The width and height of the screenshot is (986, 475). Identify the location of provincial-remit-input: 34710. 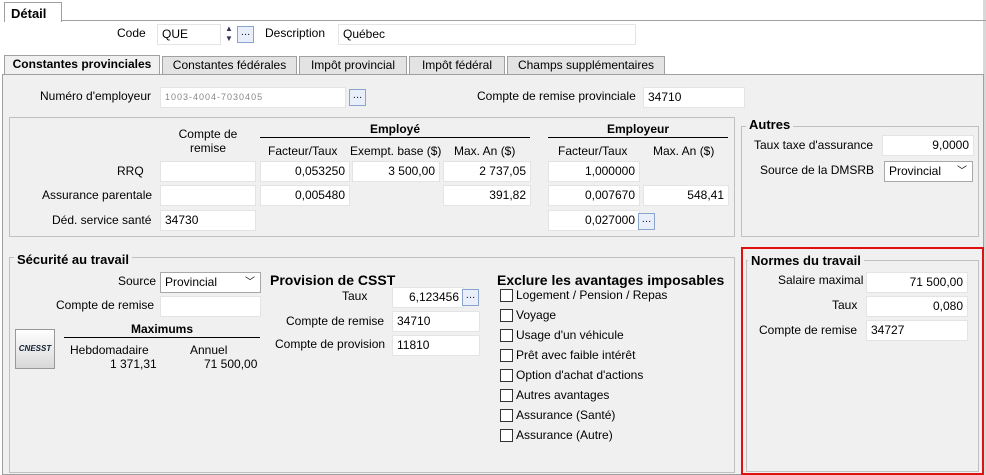
(694, 97).